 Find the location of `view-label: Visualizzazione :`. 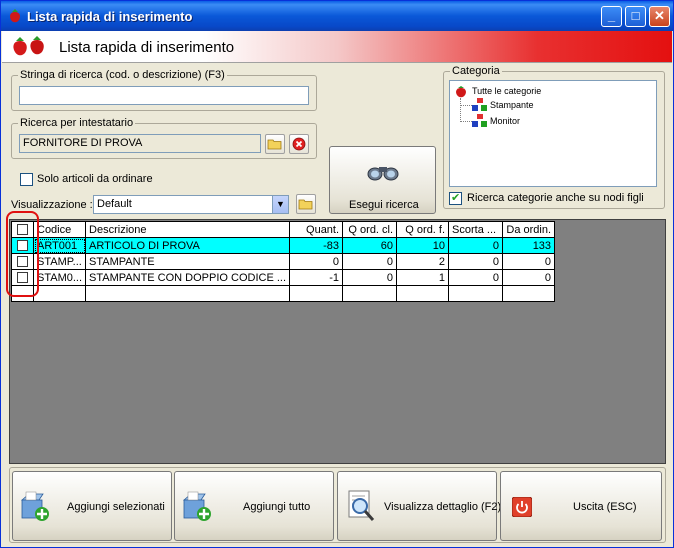

view-label: Visualizzazione : is located at coordinates (52, 205).